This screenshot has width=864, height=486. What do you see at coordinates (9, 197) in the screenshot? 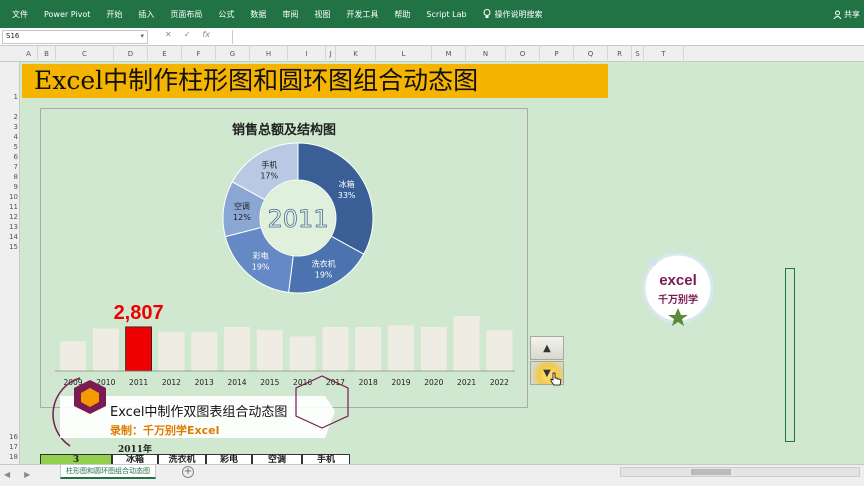
I see `row-header: 10` at bounding box center [9, 197].